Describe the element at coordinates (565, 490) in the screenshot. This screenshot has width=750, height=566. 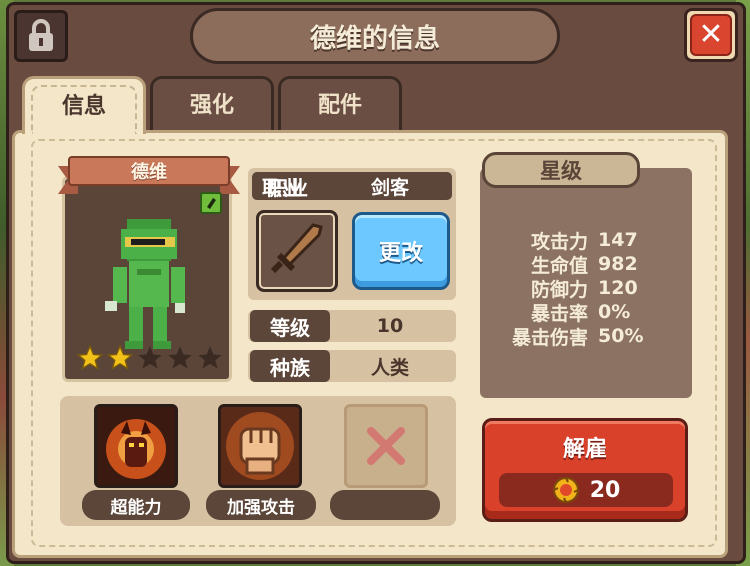
I see `gold-coin-icon` at that location.